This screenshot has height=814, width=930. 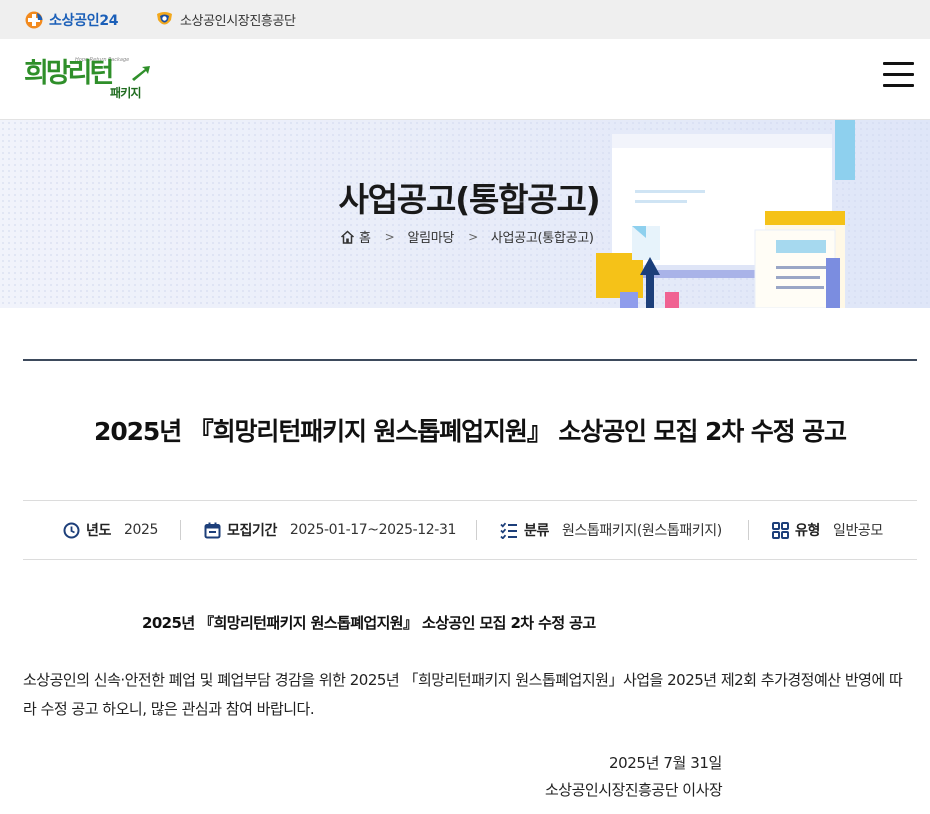 I want to click on logo-text: 희망리턴, so click(x=69, y=73).